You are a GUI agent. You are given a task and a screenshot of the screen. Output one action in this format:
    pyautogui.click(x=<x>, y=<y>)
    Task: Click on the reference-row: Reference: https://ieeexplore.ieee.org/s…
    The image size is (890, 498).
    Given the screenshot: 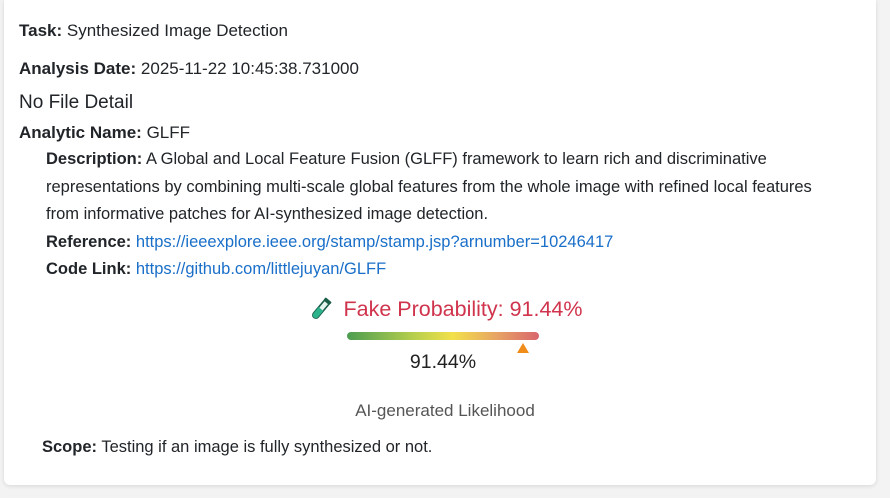 What is the action you would take?
    pyautogui.click(x=446, y=243)
    